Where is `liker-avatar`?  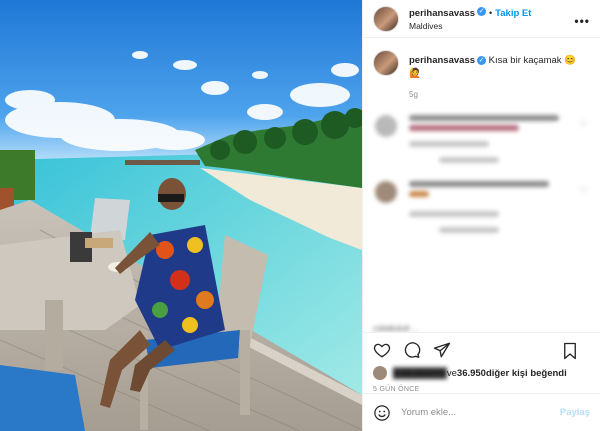
liker-avatar is located at coordinates (380, 373).